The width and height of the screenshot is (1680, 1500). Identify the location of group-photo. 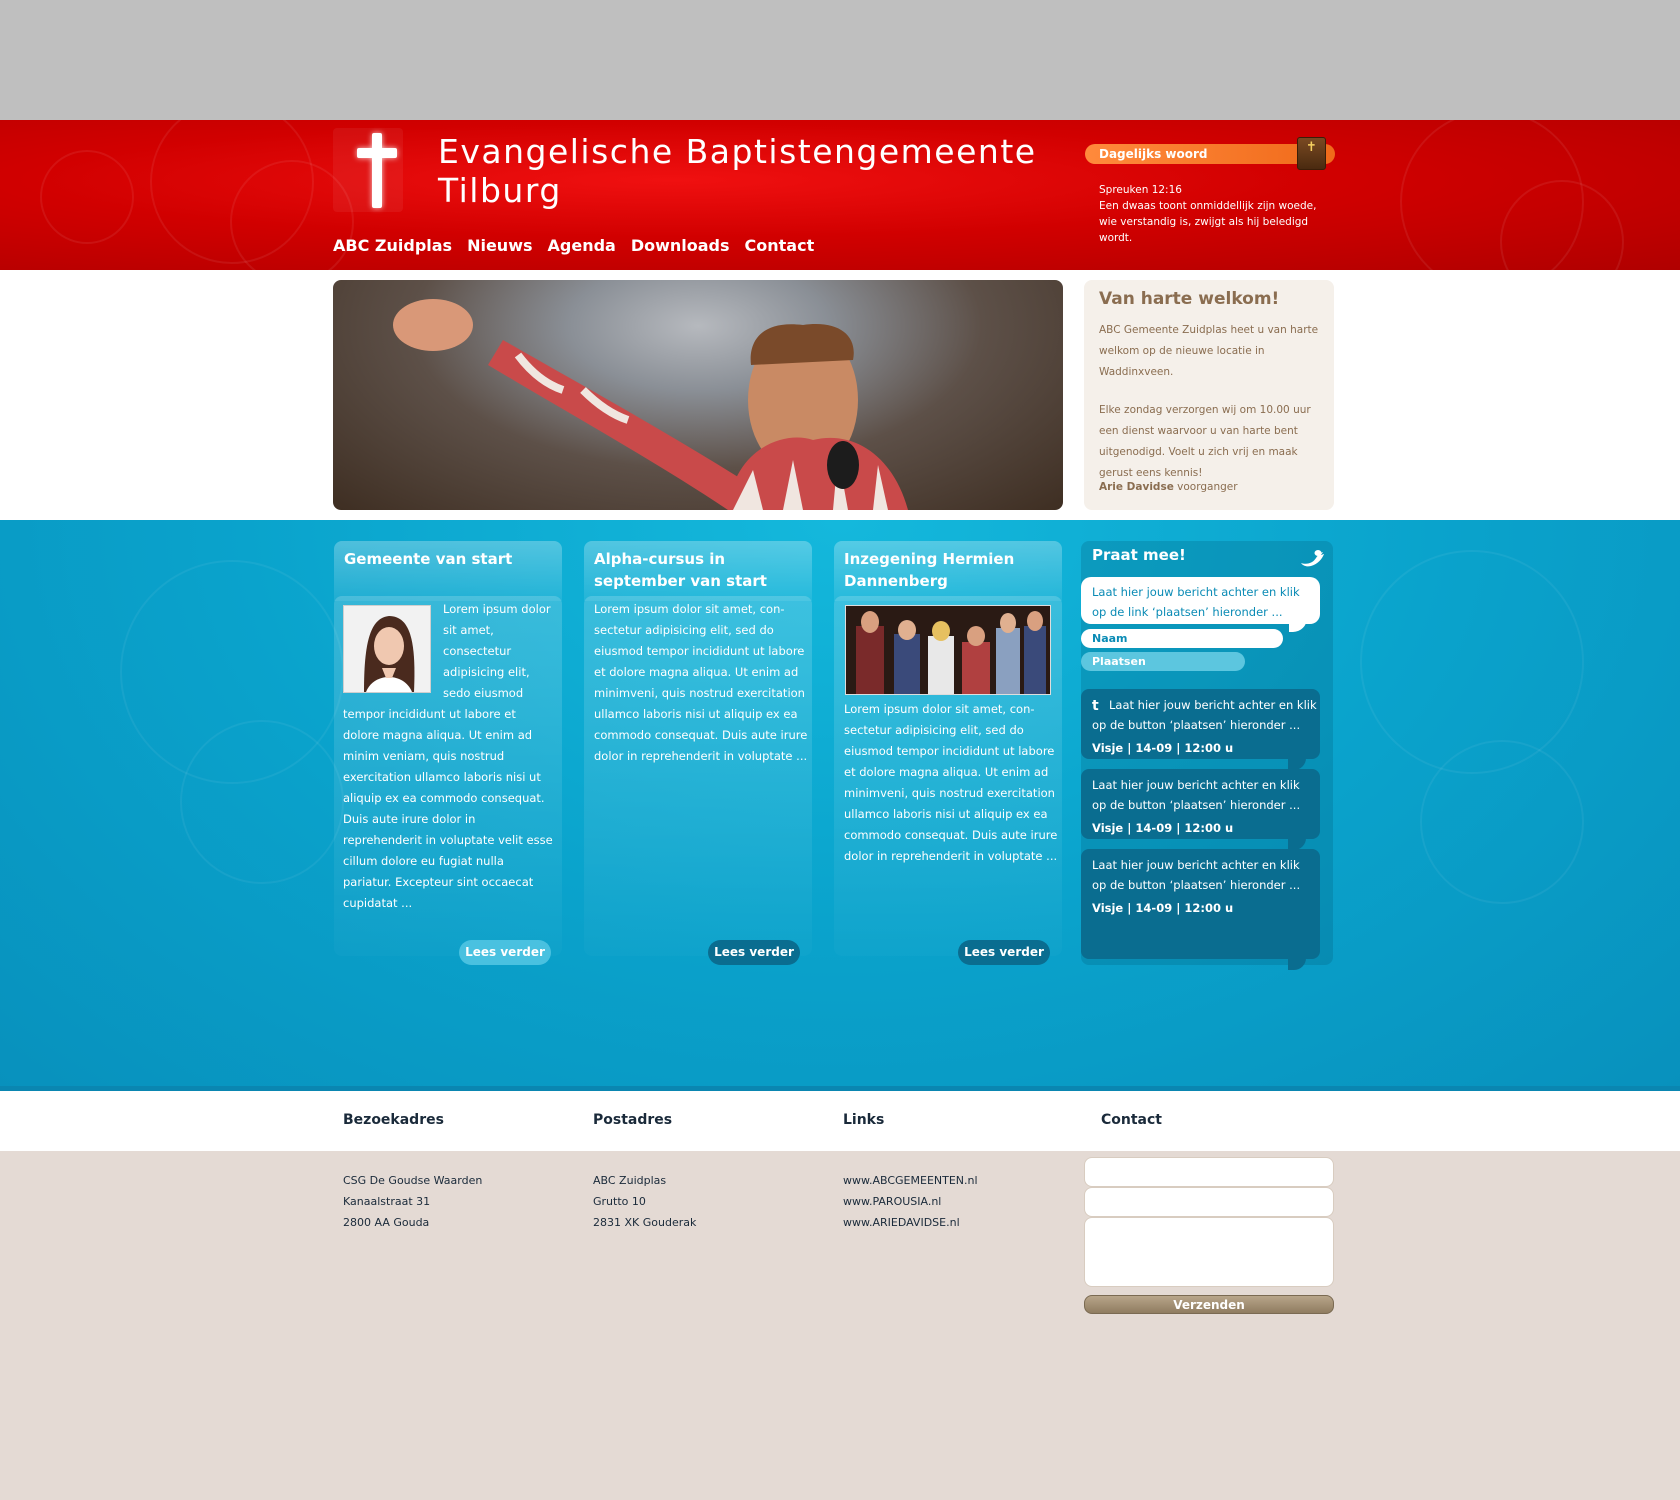
(948, 650).